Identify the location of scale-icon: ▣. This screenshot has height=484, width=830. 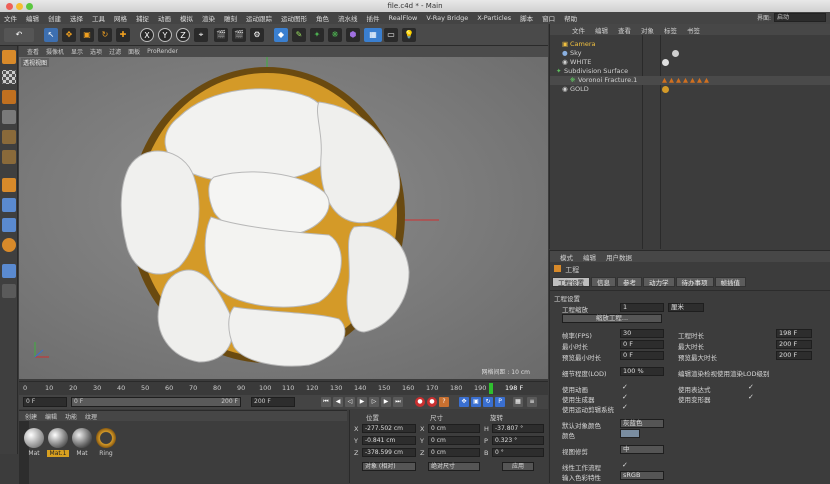
(87, 35).